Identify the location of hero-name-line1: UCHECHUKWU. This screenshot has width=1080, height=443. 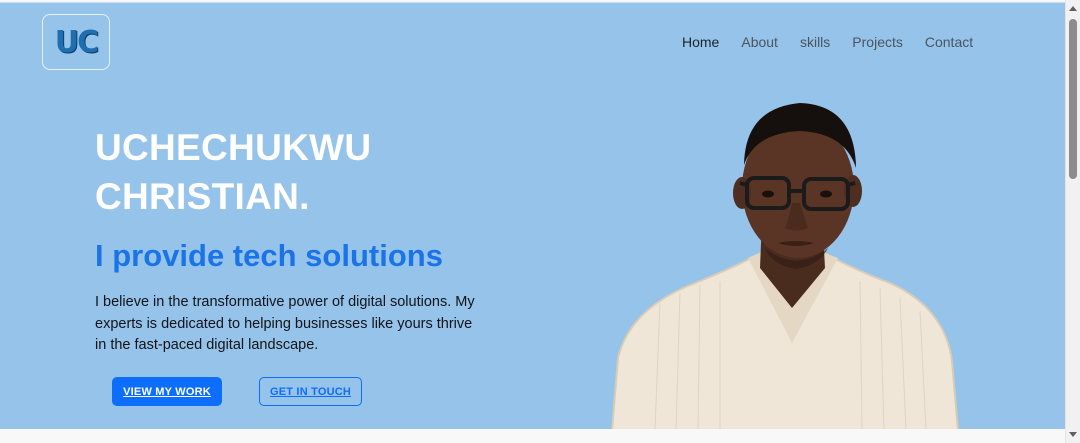
(233, 147).